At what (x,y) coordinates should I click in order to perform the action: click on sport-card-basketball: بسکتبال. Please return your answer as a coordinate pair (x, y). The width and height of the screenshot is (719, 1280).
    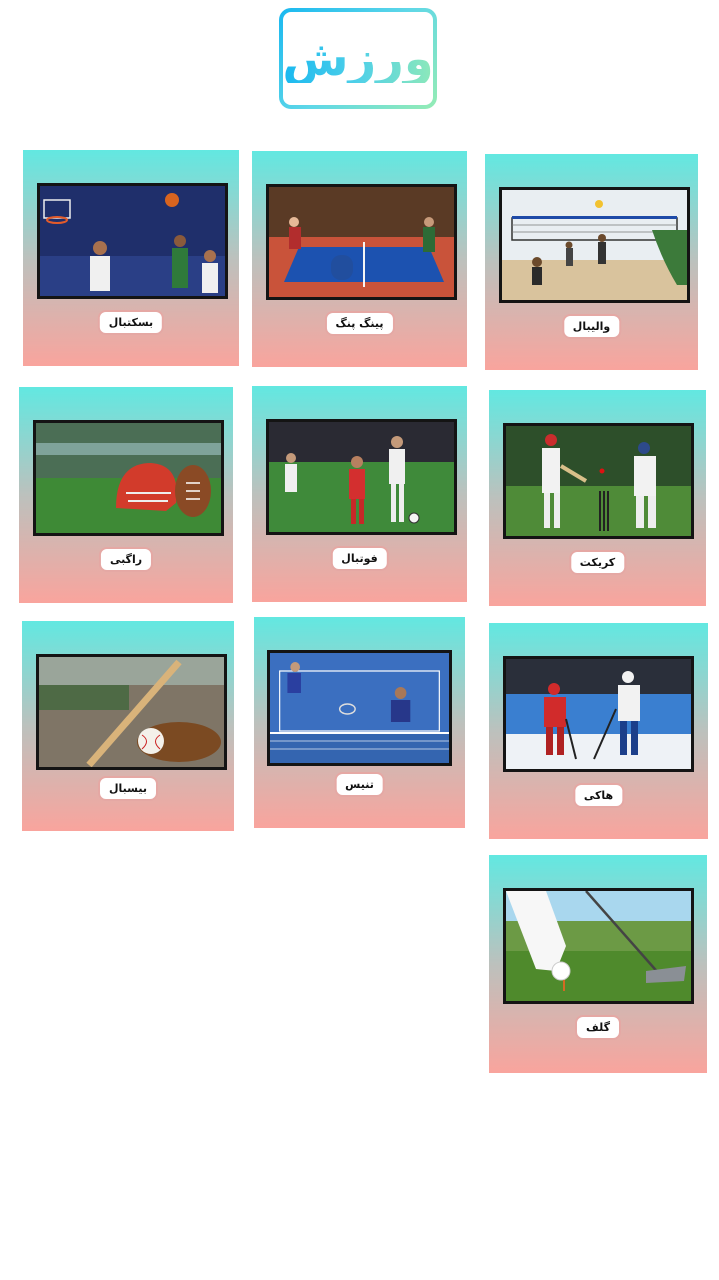
    Looking at the image, I should click on (131, 258).